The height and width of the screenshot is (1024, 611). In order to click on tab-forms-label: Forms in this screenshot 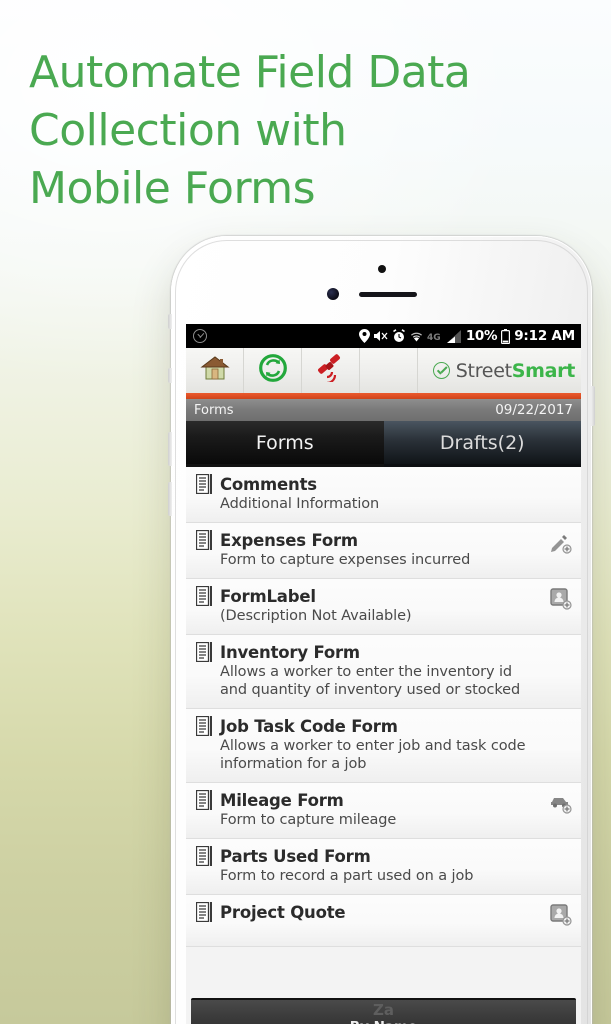, I will do `click(284, 442)`.